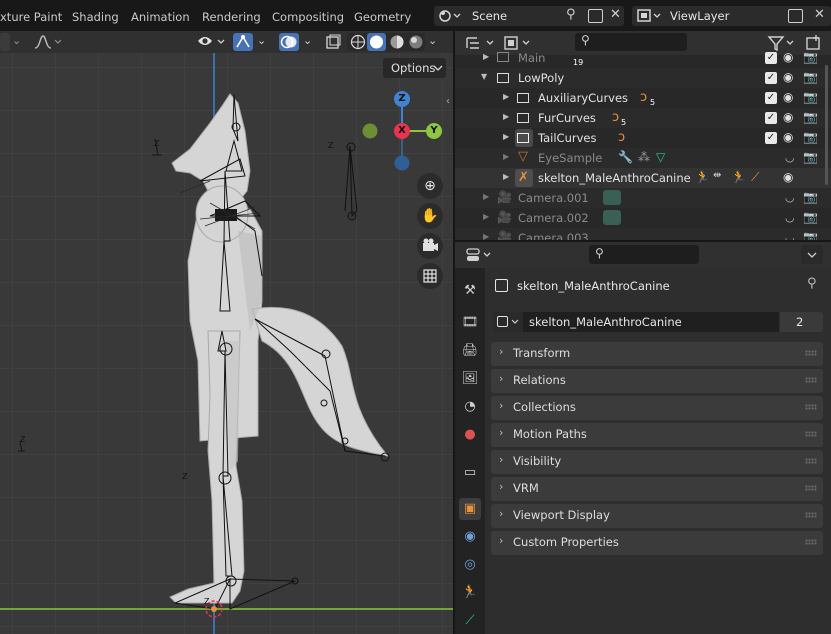 The height and width of the screenshot is (634, 831). Describe the element at coordinates (644, 254) in the screenshot. I see `properties-search-input: ⚲` at that location.